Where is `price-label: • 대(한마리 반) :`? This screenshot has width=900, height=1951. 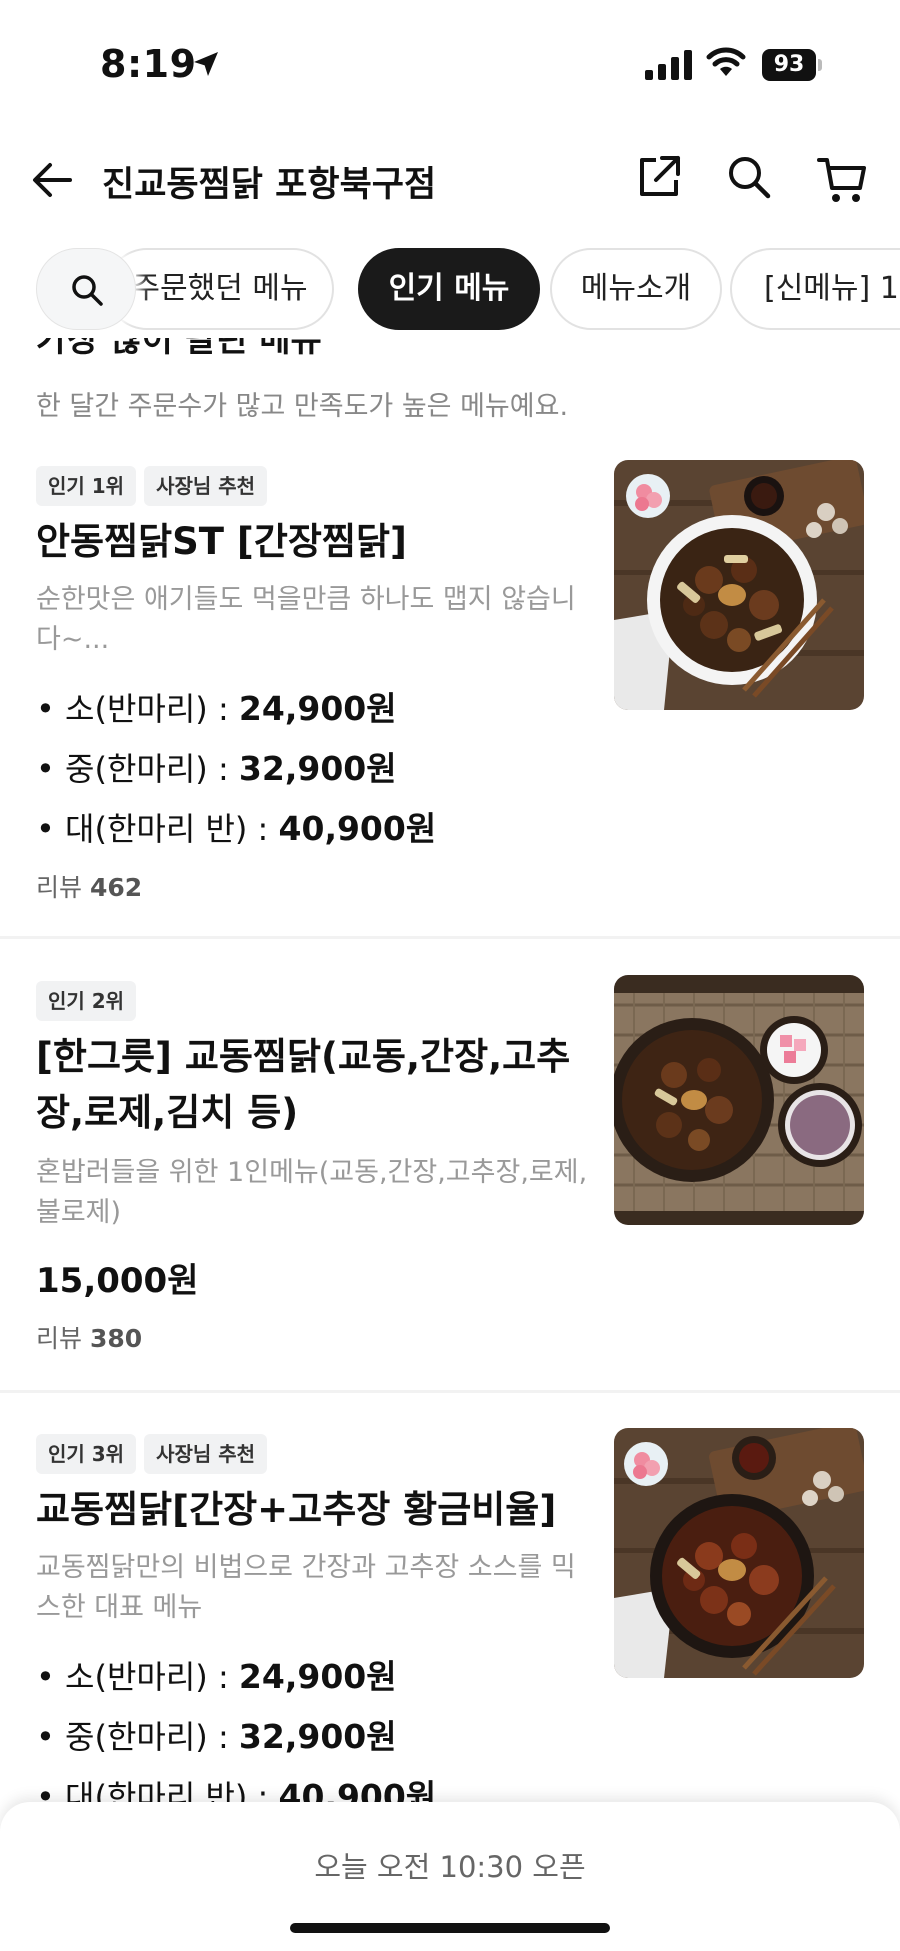
price-label: • 대(한마리 반) : is located at coordinates (157, 829).